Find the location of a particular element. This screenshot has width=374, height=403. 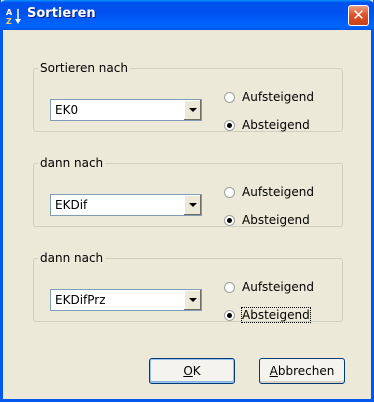

ascending-radio-1: Aufsteigend is located at coordinates (269, 97).